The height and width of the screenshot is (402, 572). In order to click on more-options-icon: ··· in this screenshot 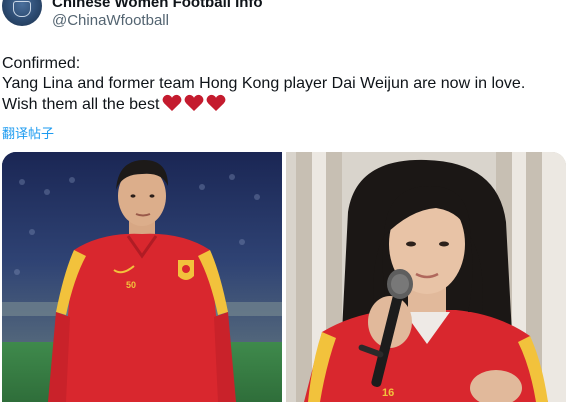, I will do `click(553, 4)`.